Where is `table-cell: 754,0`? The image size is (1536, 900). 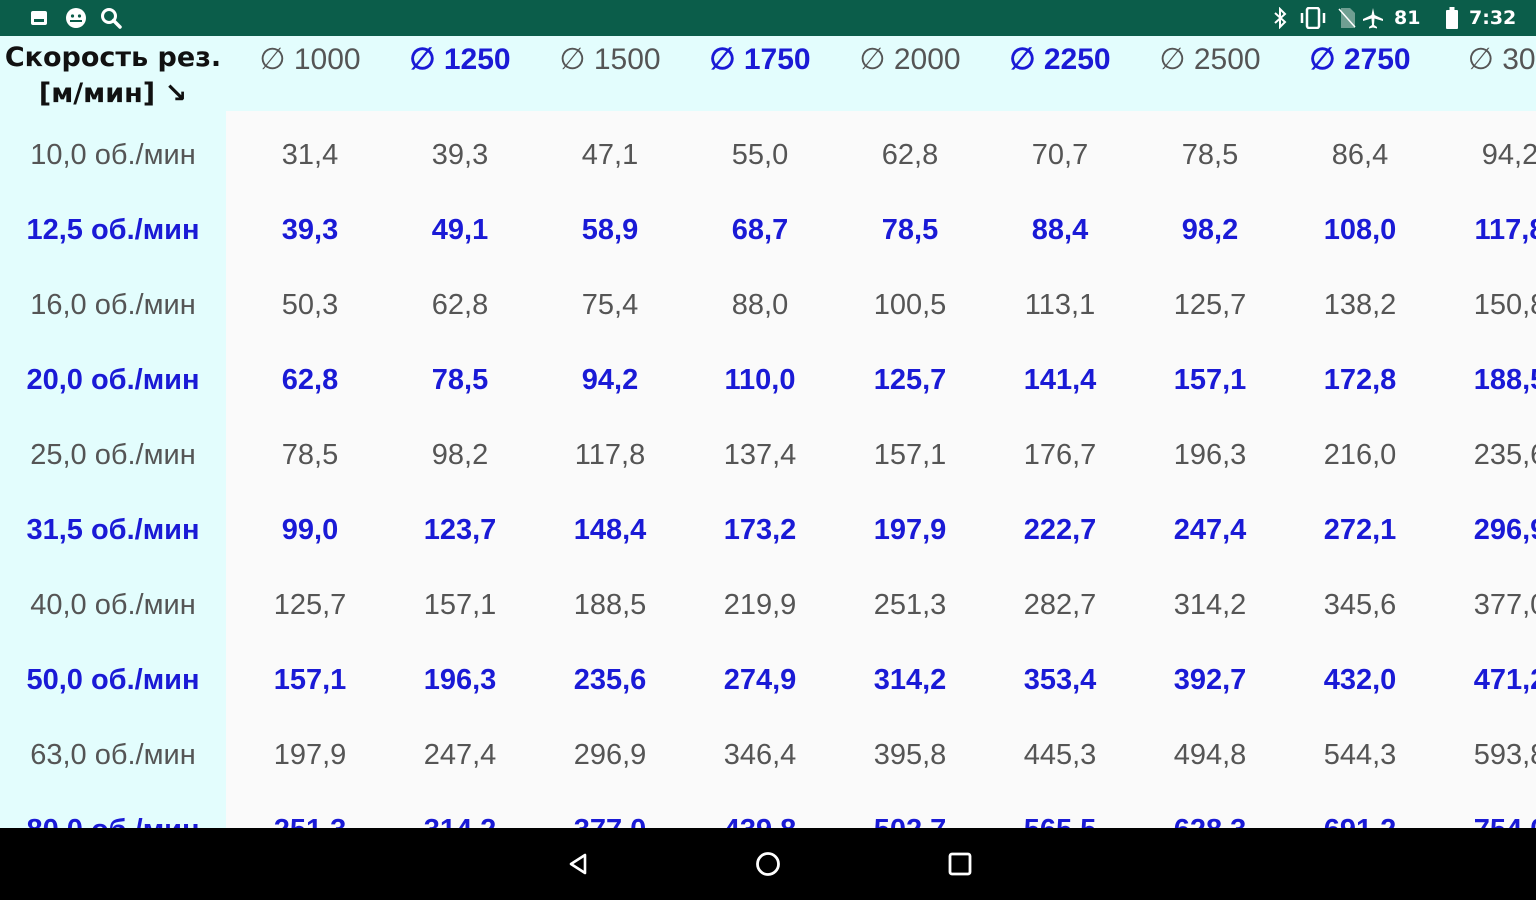 table-cell: 754,0 is located at coordinates (1485, 810).